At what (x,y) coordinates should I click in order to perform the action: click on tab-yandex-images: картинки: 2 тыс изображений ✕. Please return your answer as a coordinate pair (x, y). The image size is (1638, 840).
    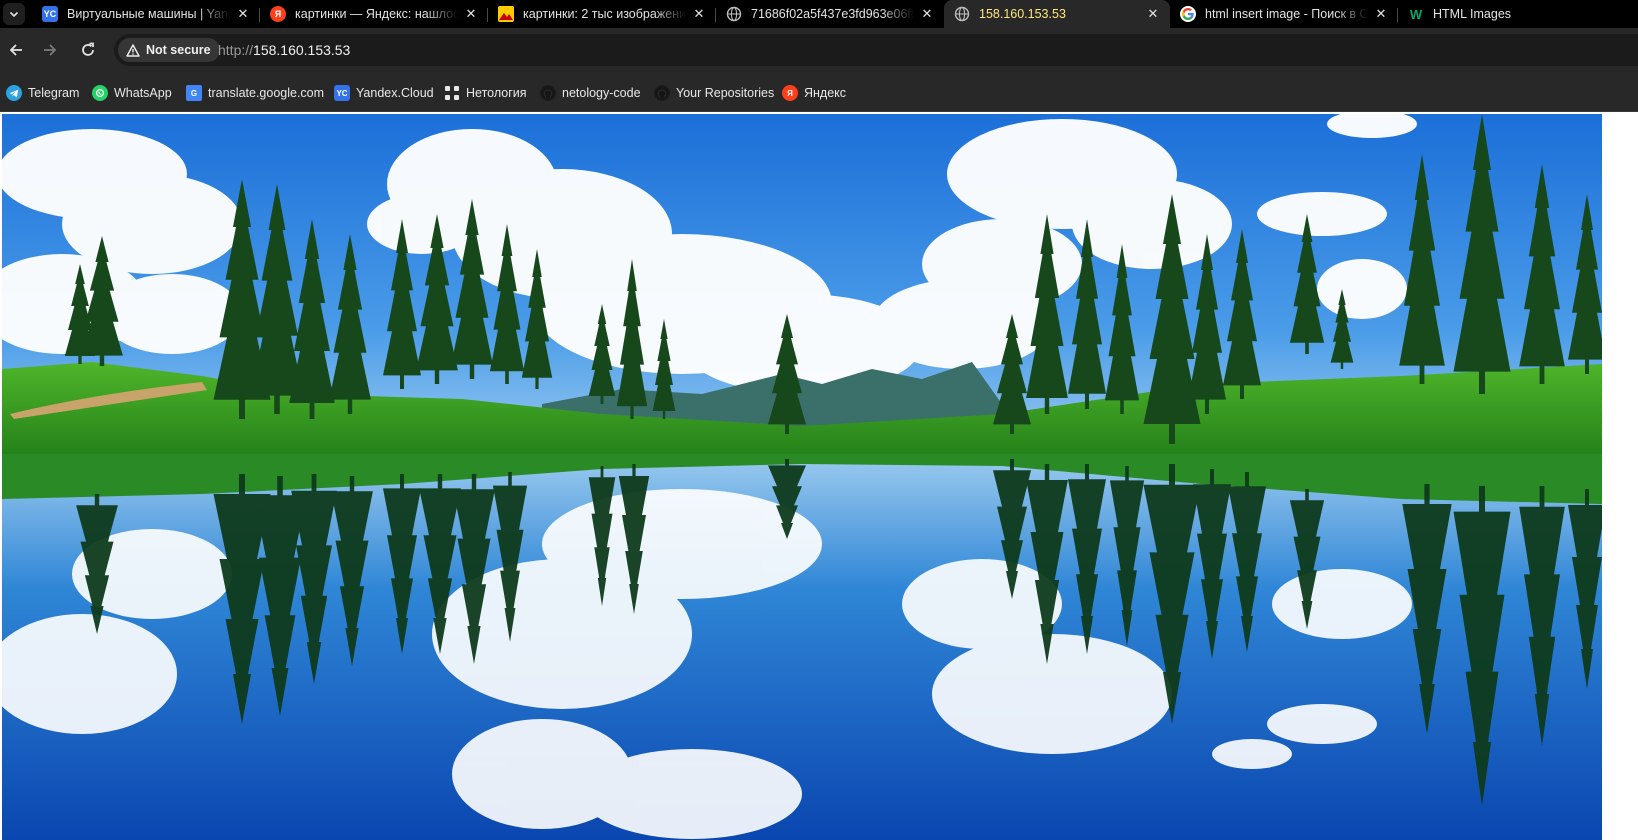
    Looking at the image, I should click on (602, 14).